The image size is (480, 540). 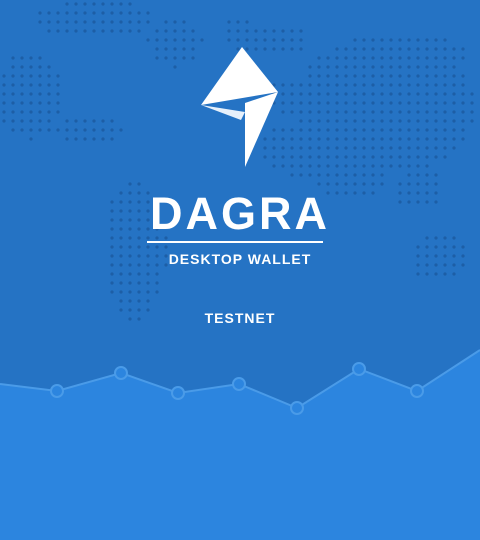 I want to click on network-label: TESTNET, so click(x=240, y=318).